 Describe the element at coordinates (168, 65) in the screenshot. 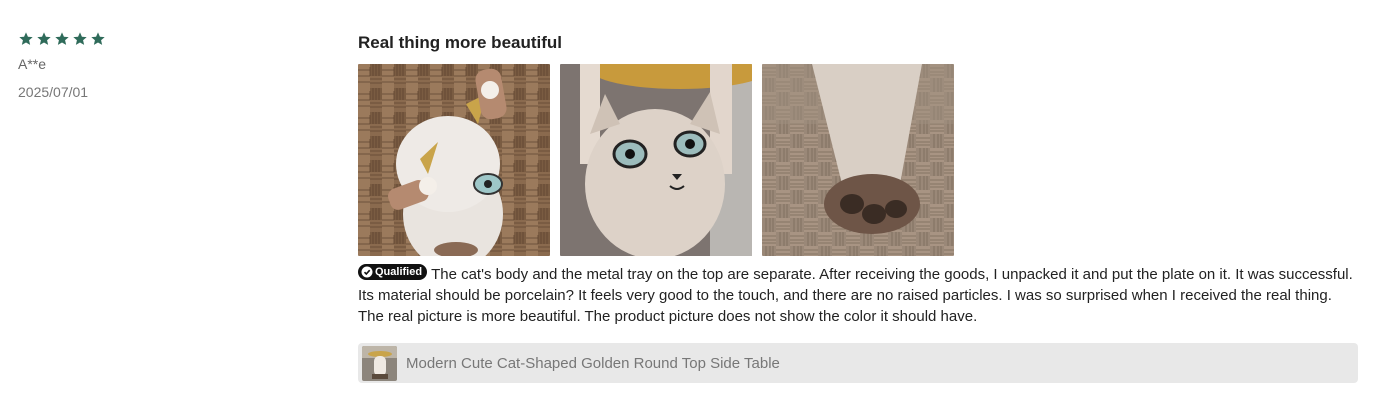

I see `review-meta: A**e 2025/07/01` at that location.